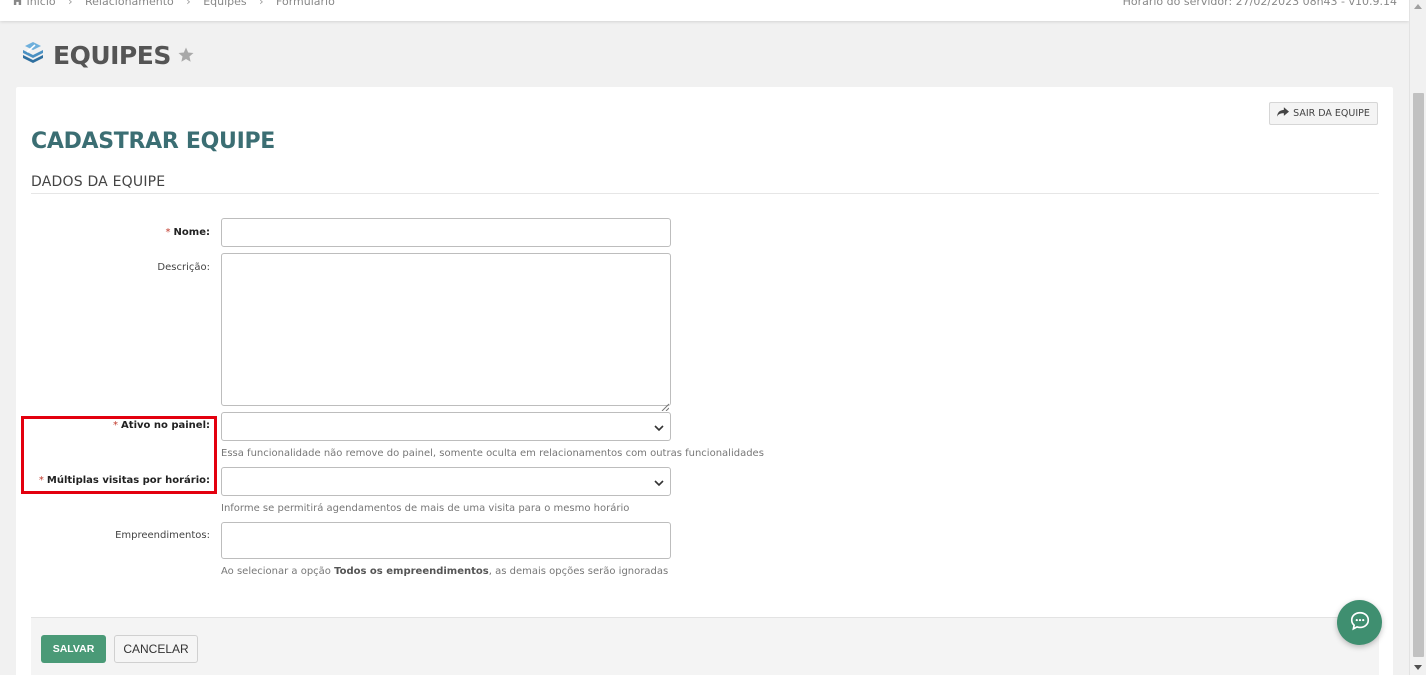  I want to click on star-icon, so click(186, 55).